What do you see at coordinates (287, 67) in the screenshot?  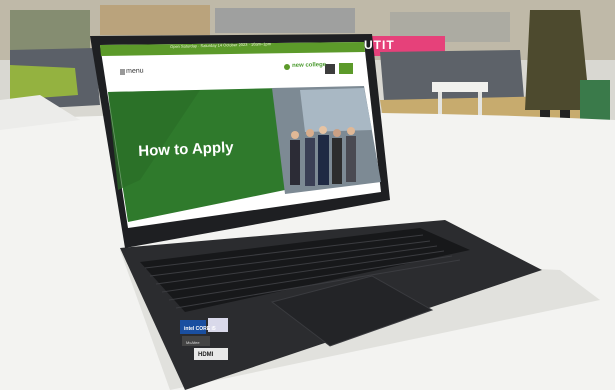 I see `logo-icon` at bounding box center [287, 67].